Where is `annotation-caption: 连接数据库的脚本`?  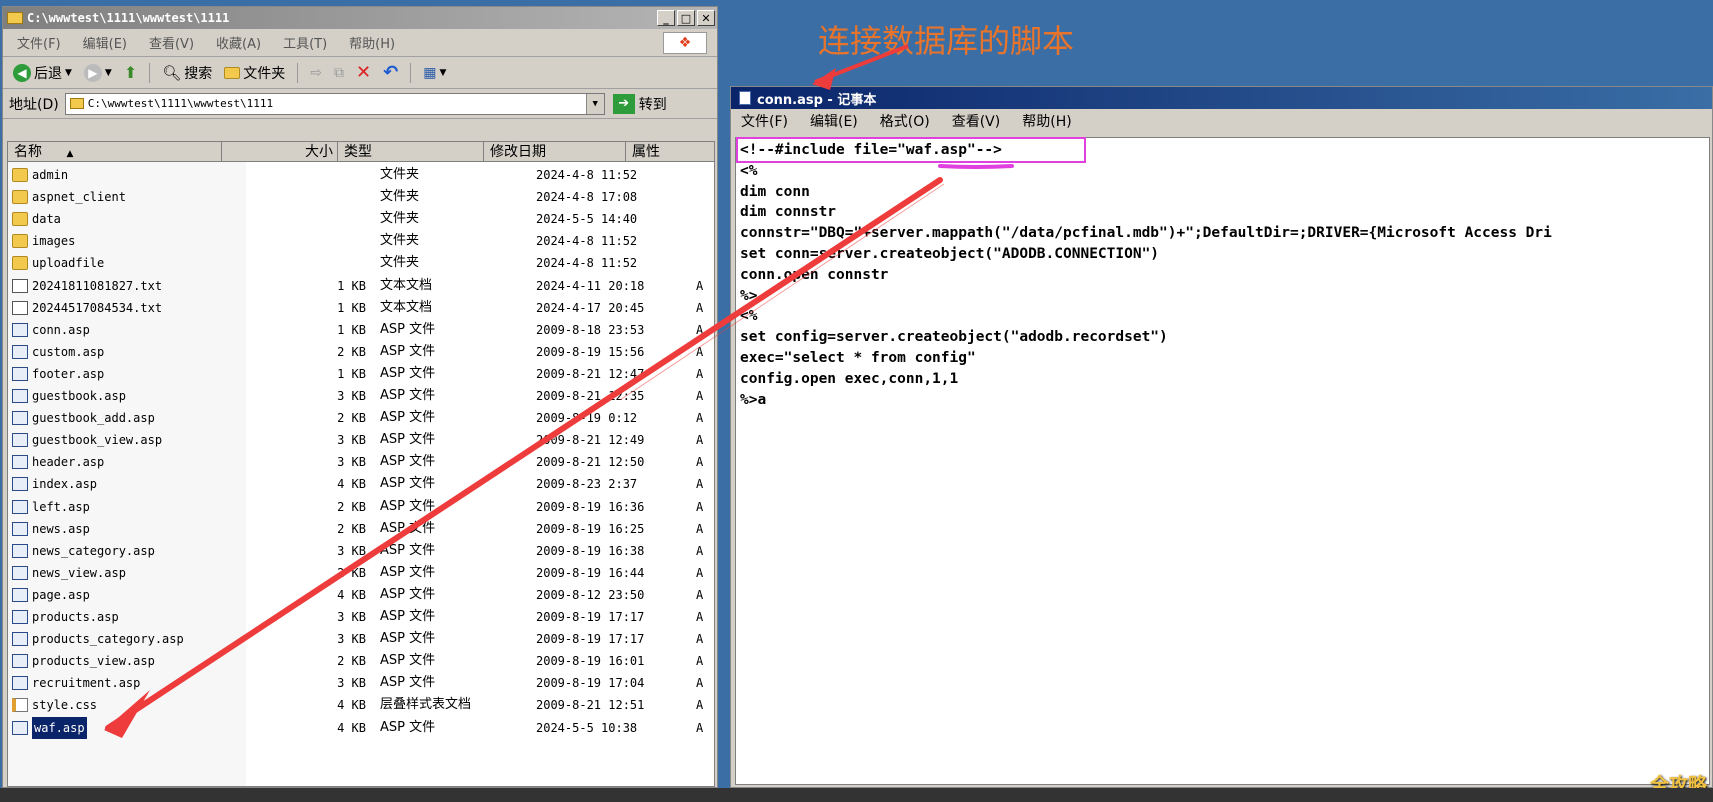
annotation-caption: 连接数据库的脚本 is located at coordinates (946, 41).